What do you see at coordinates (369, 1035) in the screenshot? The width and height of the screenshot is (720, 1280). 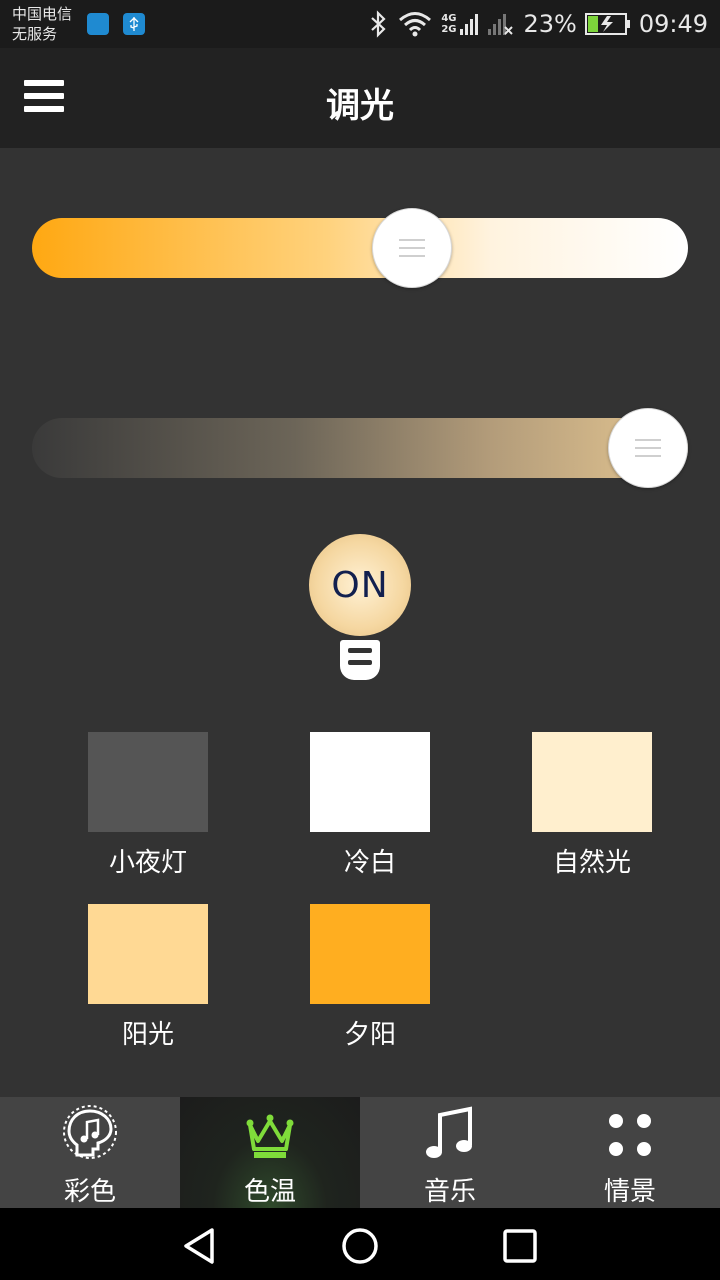 I see `preset-label: 夕阳` at bounding box center [369, 1035].